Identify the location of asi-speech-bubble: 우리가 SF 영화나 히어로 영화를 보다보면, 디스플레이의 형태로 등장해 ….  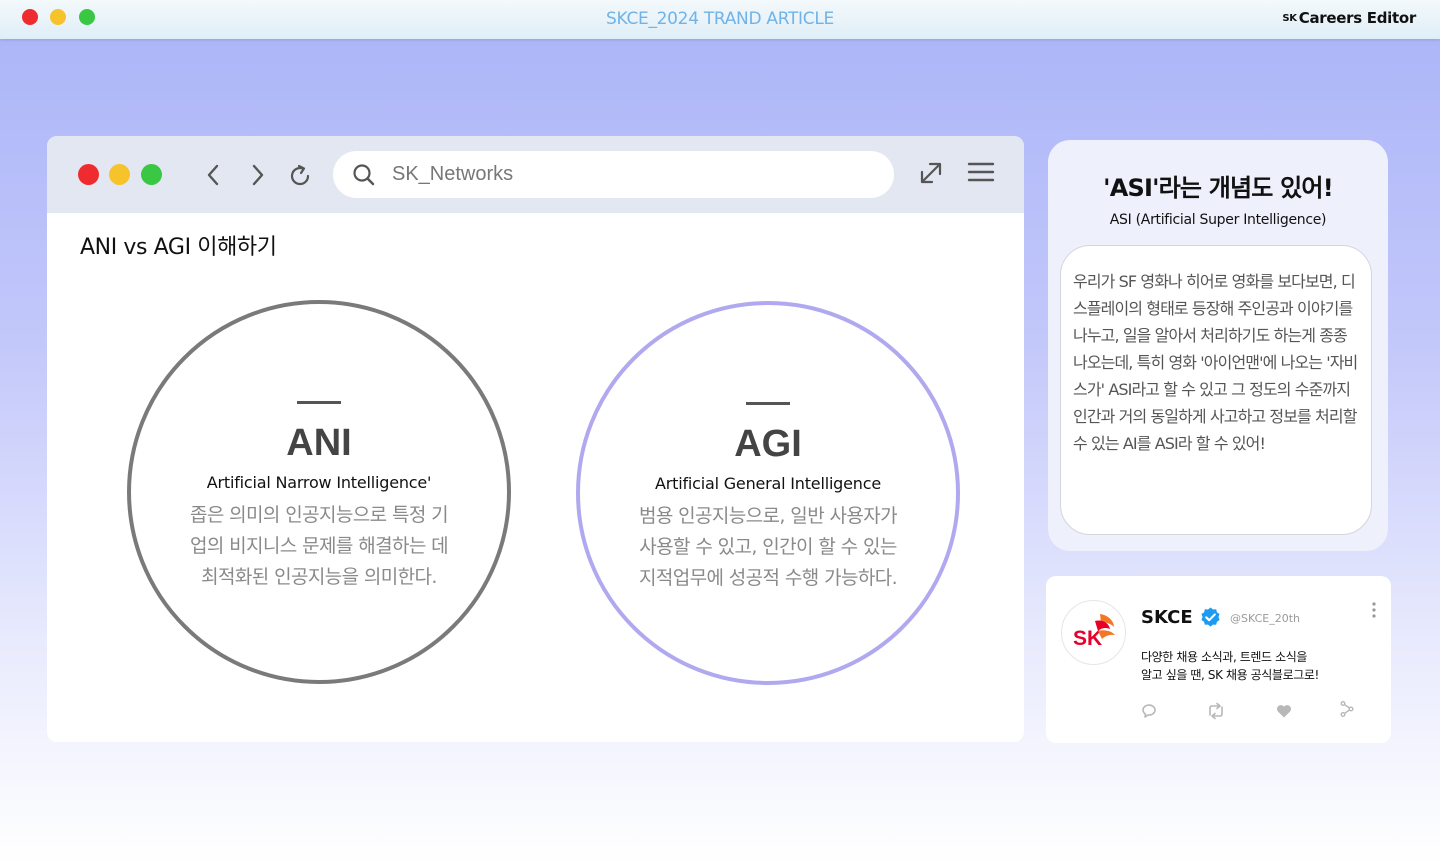
(1216, 390).